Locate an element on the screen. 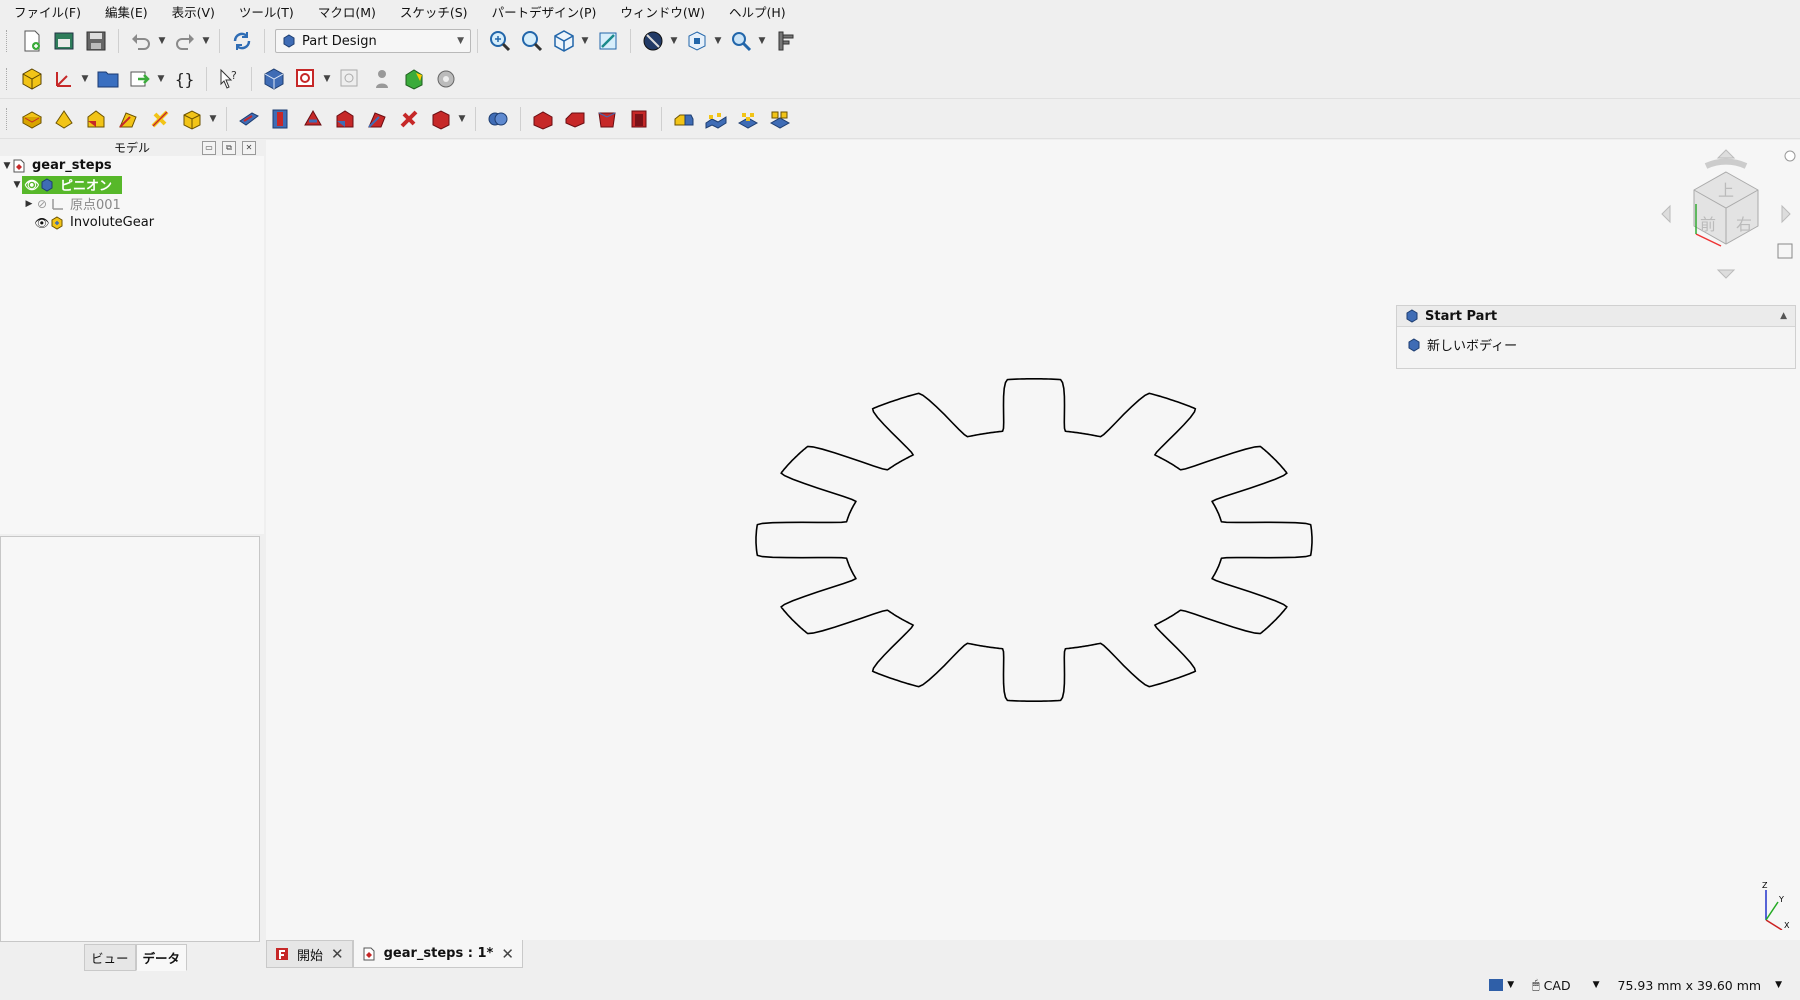 The image size is (1800, 1000). draft-button is located at coordinates (607, 119).